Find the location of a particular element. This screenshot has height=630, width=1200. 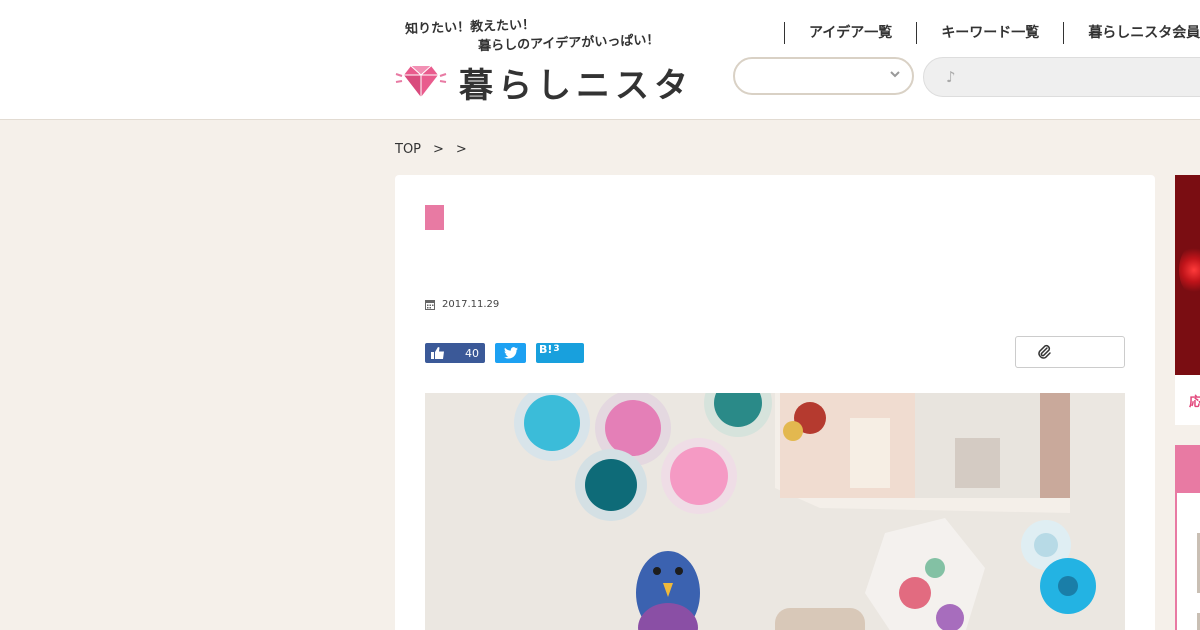

nav-item-ideas: アイデア一覧 is located at coordinates (850, 33).